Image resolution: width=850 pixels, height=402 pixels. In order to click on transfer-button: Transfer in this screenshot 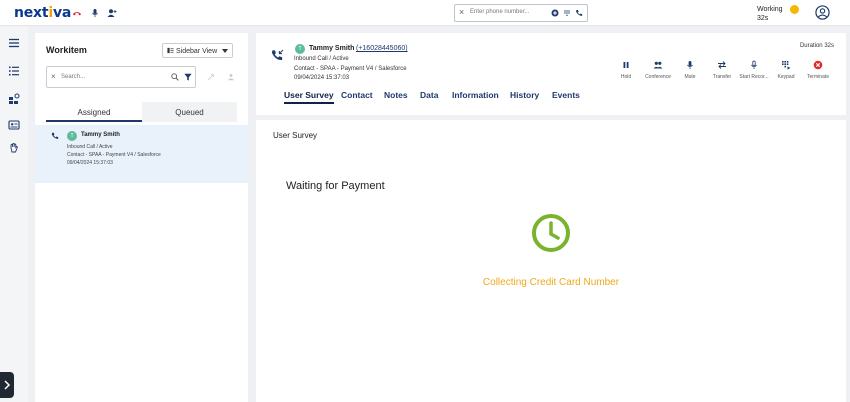, I will do `click(722, 70)`.